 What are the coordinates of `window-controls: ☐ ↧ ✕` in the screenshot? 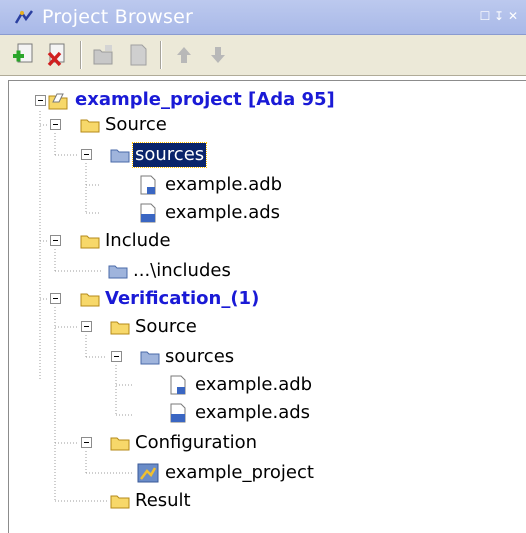 It's located at (499, 16).